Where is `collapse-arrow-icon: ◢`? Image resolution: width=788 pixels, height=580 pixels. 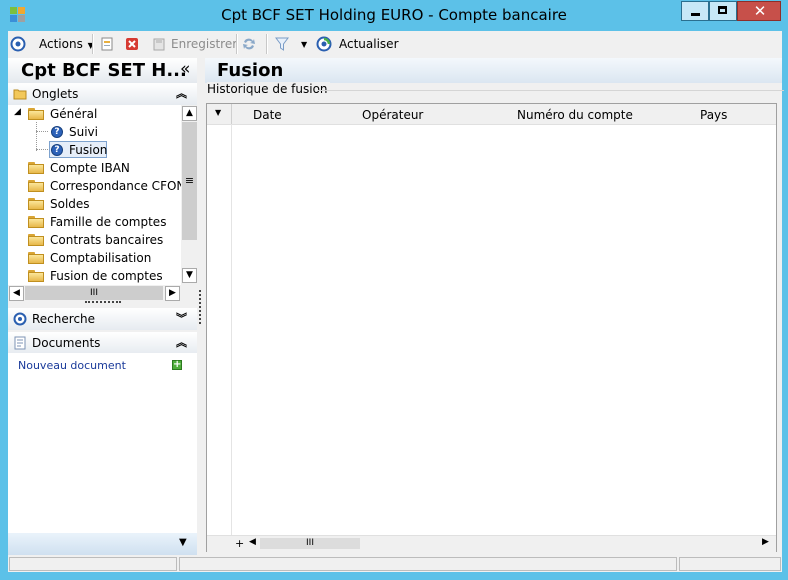 collapse-arrow-icon: ◢ is located at coordinates (17, 112).